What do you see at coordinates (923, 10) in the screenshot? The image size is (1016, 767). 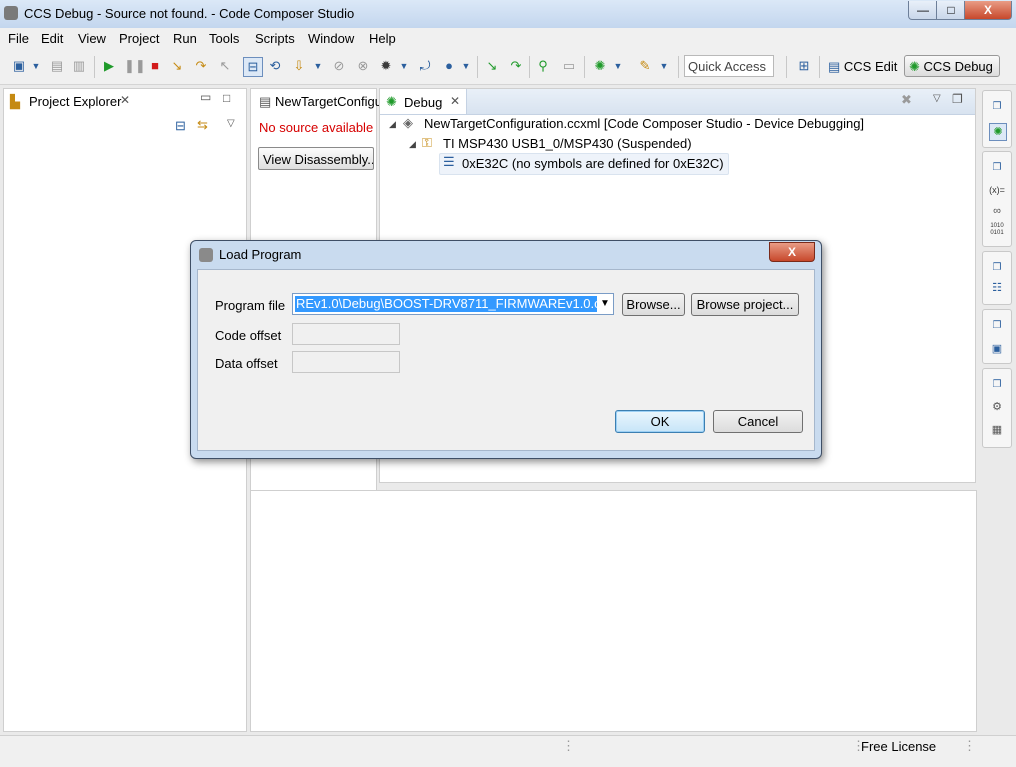 I see `minimize-button: —` at bounding box center [923, 10].